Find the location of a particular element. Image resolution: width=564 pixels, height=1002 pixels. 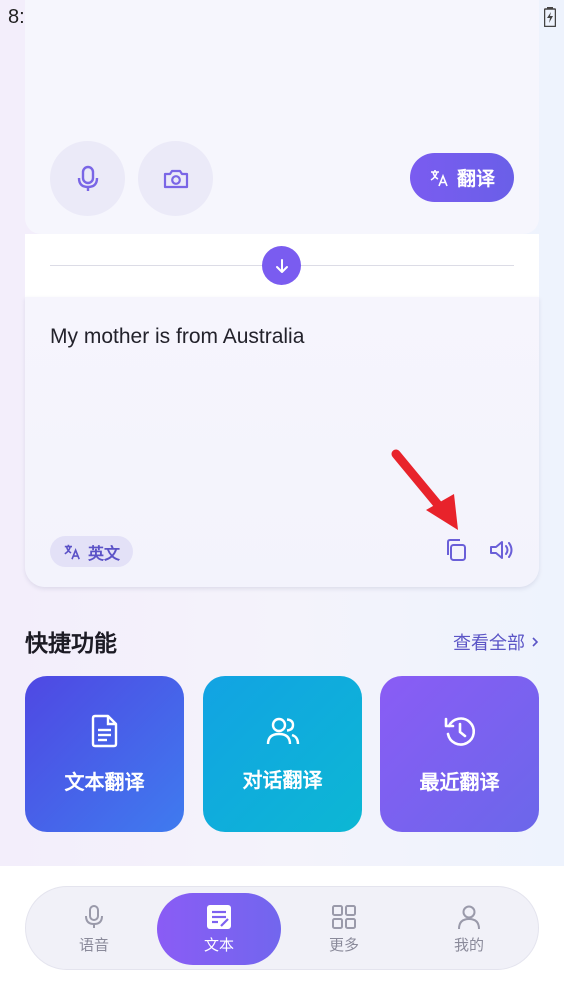

view-all-link: 查看全部 is located at coordinates (496, 642).